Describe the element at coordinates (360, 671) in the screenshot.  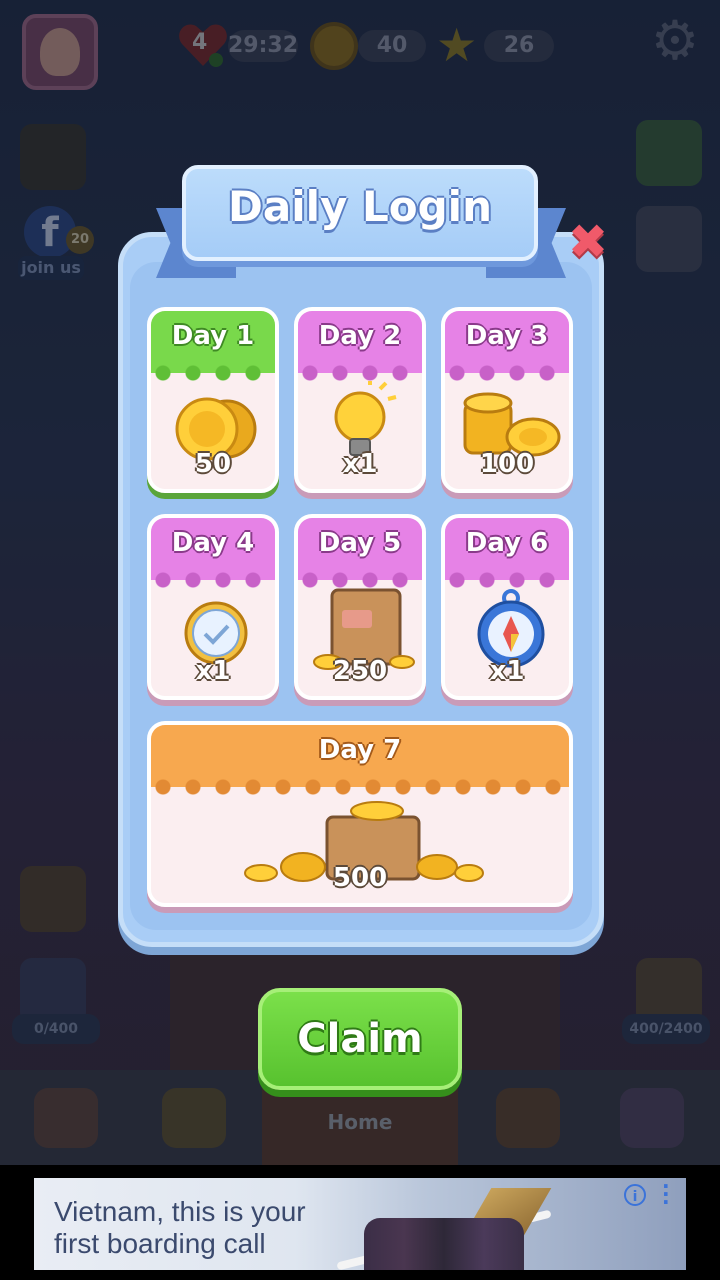
I see `reward-amount: 250` at that location.